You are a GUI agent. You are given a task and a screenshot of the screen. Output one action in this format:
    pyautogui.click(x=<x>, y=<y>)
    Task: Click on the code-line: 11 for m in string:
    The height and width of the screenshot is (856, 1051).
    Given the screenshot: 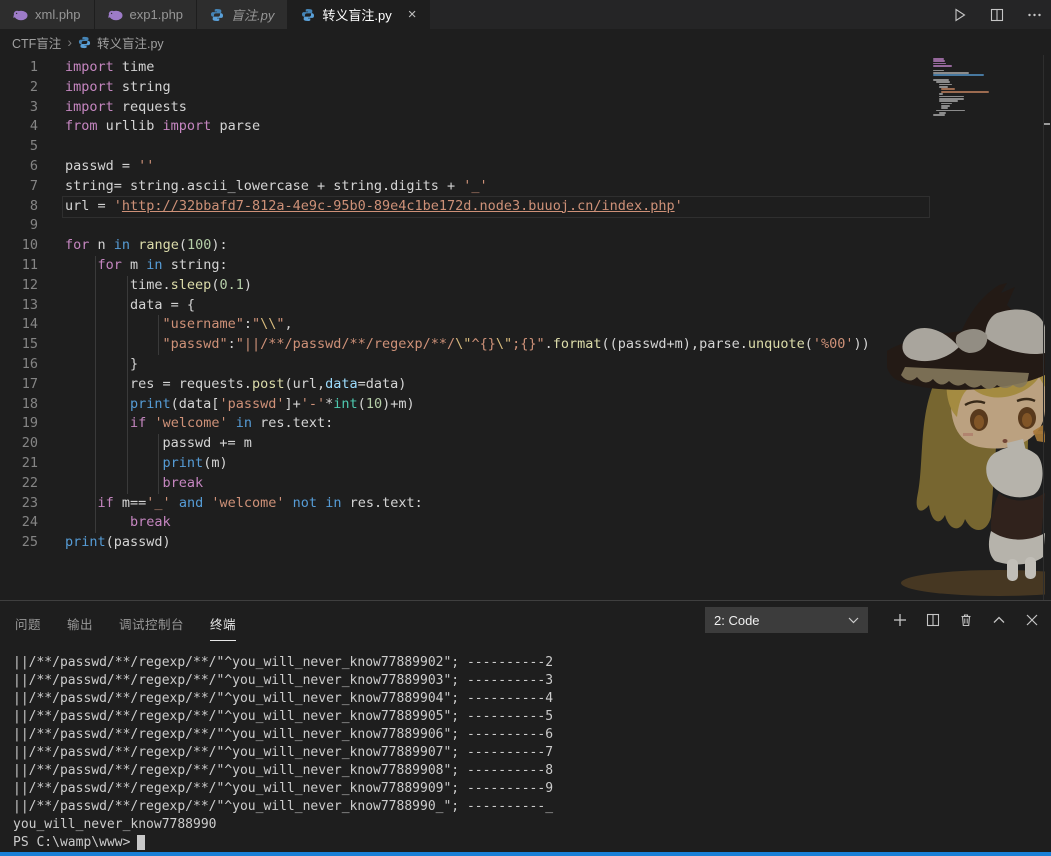 What is the action you would take?
    pyautogui.click(x=525, y=266)
    